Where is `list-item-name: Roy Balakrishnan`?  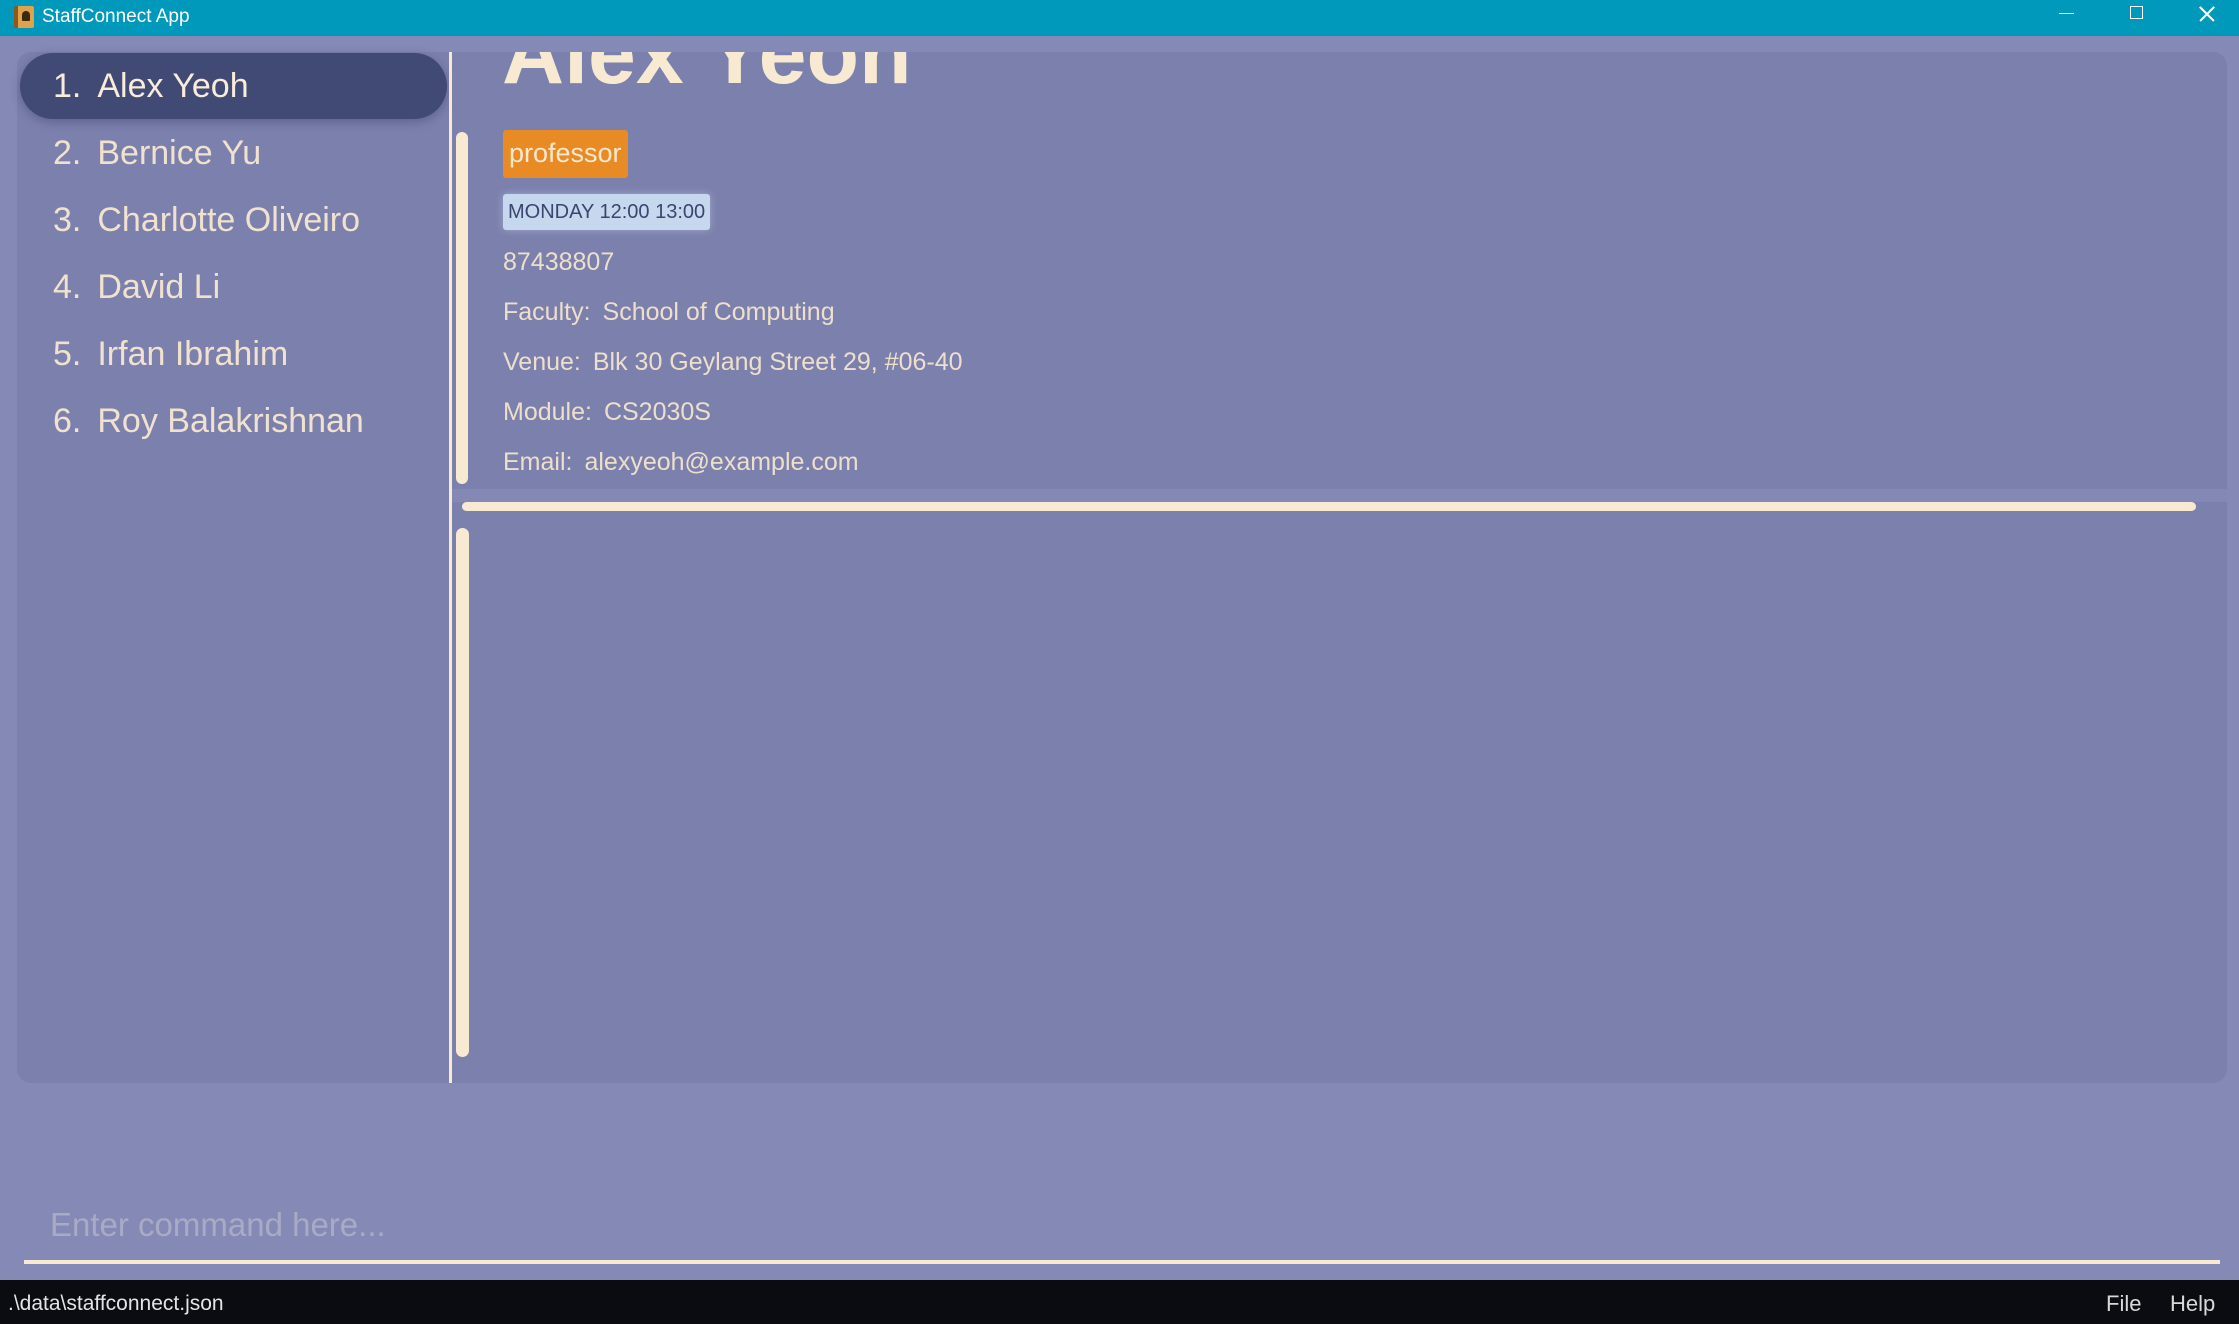 list-item-name: Roy Balakrishnan is located at coordinates (230, 421).